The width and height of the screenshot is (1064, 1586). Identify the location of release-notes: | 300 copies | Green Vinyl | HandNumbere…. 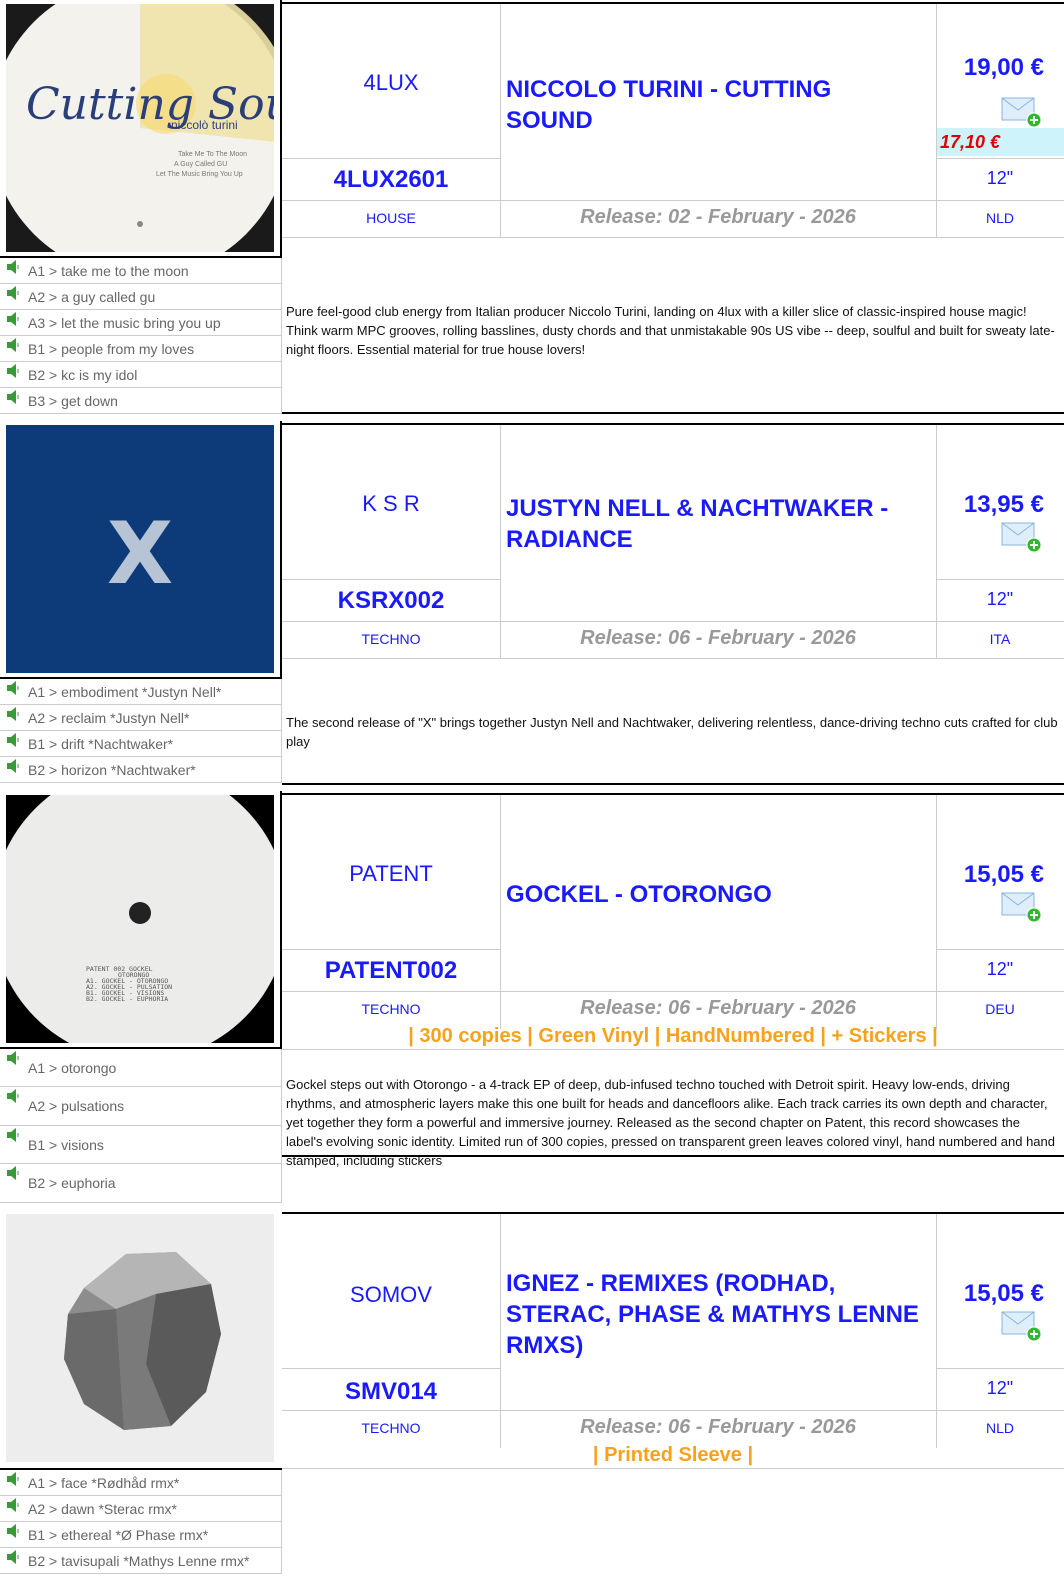
(673, 1036).